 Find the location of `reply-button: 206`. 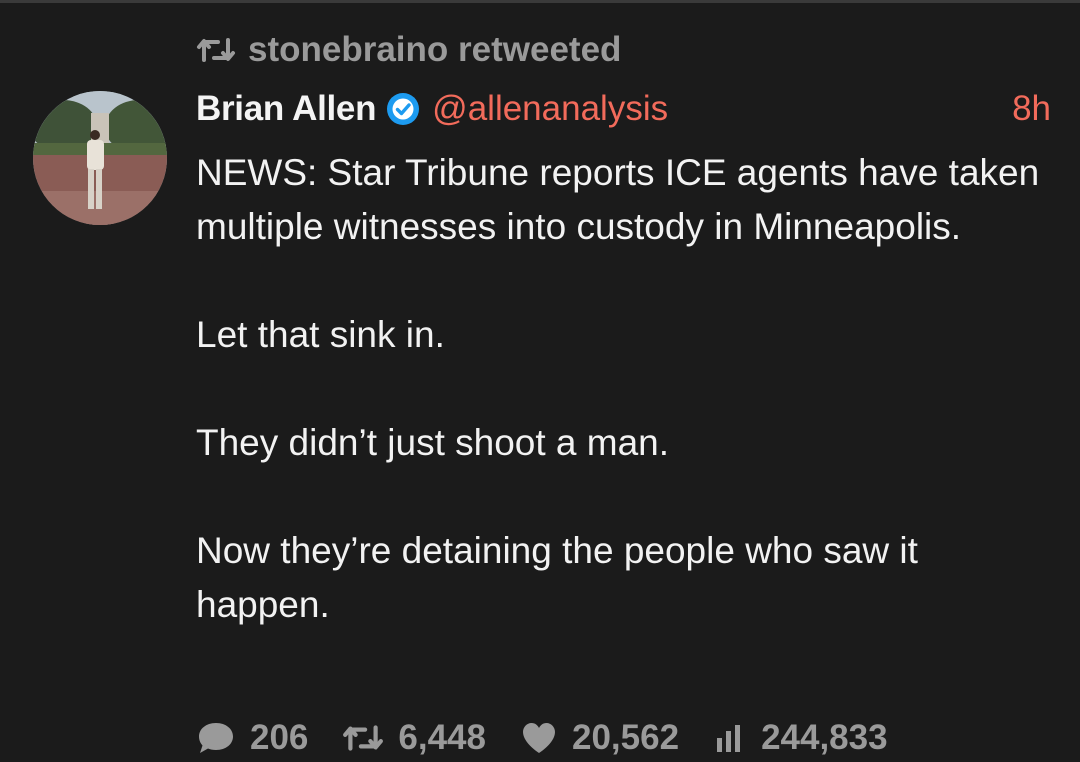

reply-button: 206 is located at coordinates (252, 738).